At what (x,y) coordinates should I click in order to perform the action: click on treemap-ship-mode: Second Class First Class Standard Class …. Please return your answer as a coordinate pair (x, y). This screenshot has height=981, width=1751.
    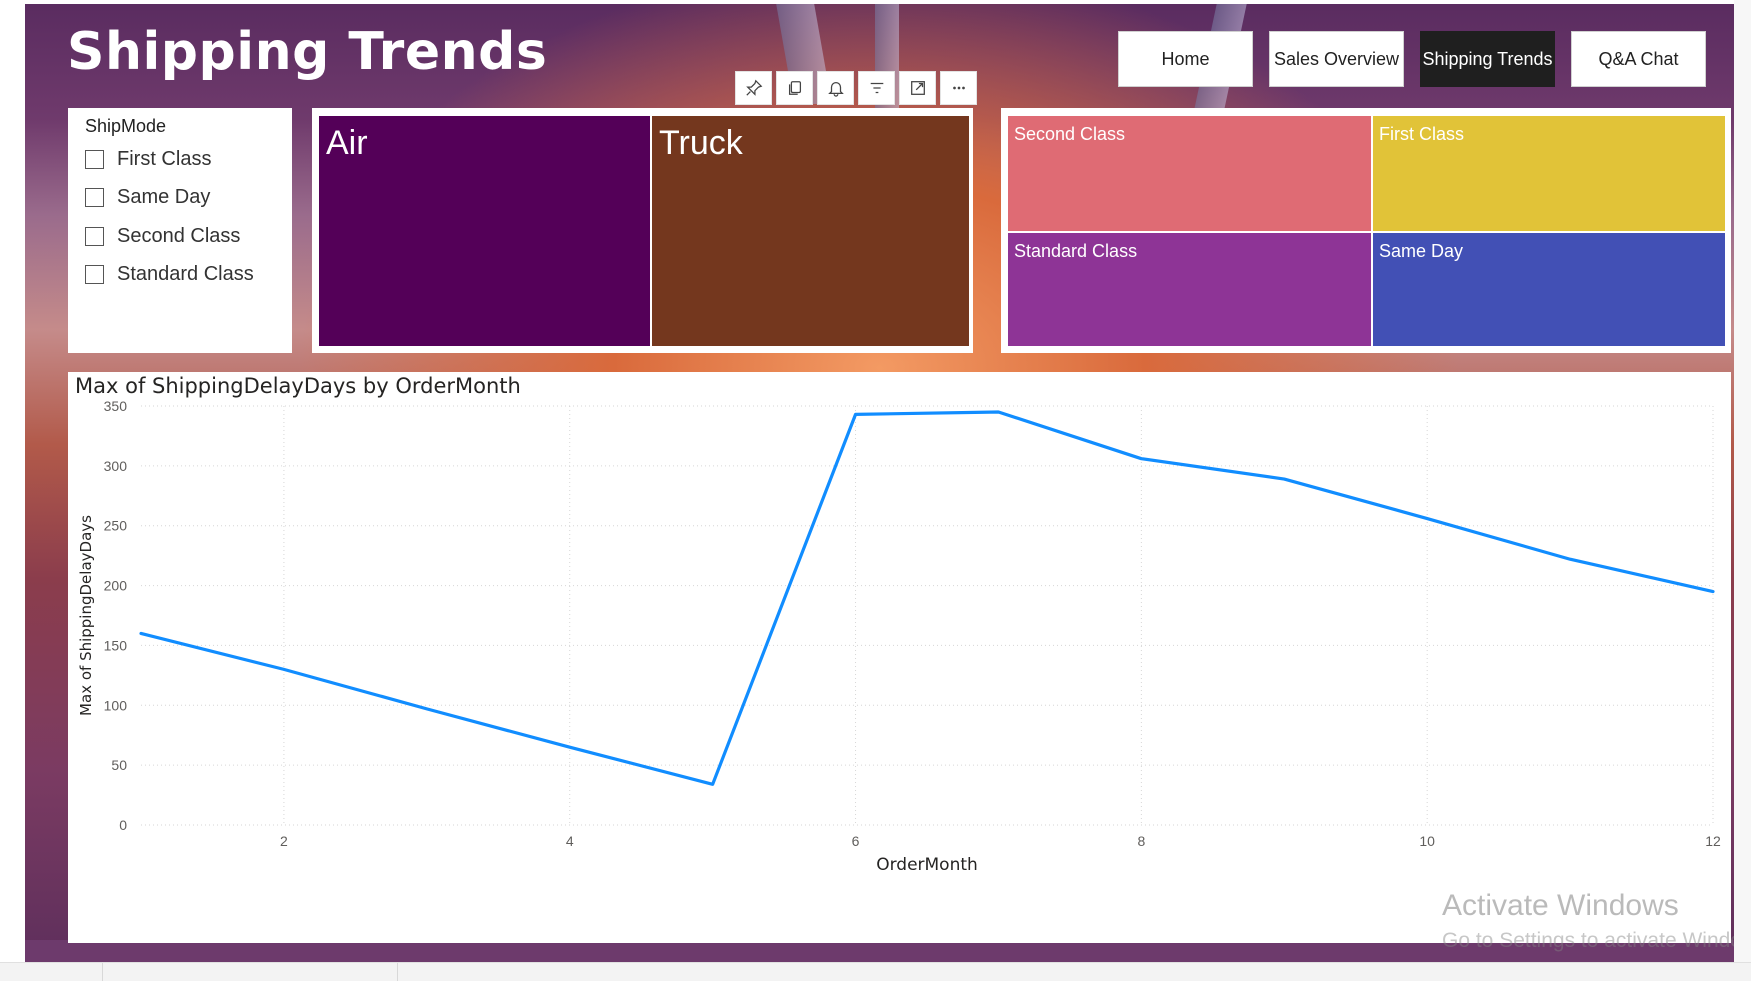
    Looking at the image, I should click on (1366, 230).